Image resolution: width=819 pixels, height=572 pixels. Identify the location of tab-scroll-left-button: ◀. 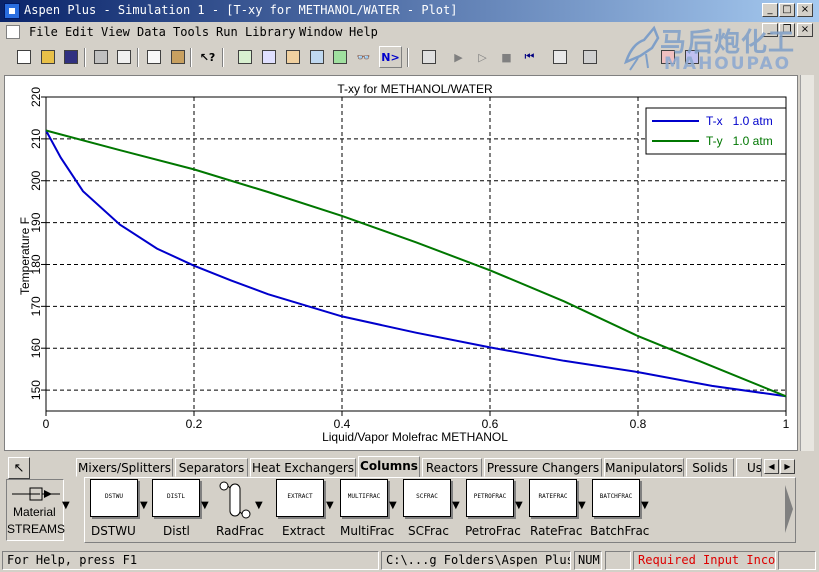
(771, 466).